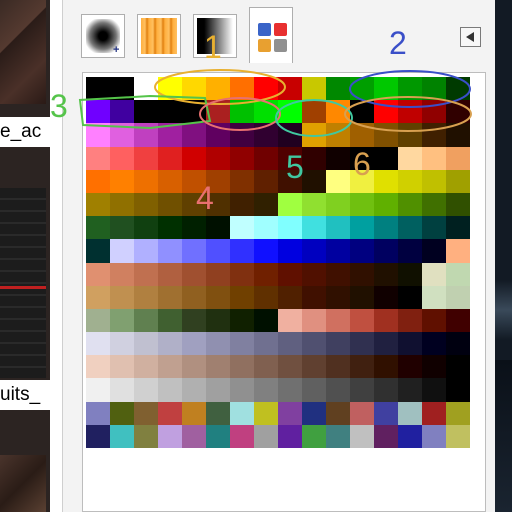 This screenshot has width=512, height=512. What do you see at coordinates (215, 36) in the screenshot?
I see `tab-gradient` at bounding box center [215, 36].